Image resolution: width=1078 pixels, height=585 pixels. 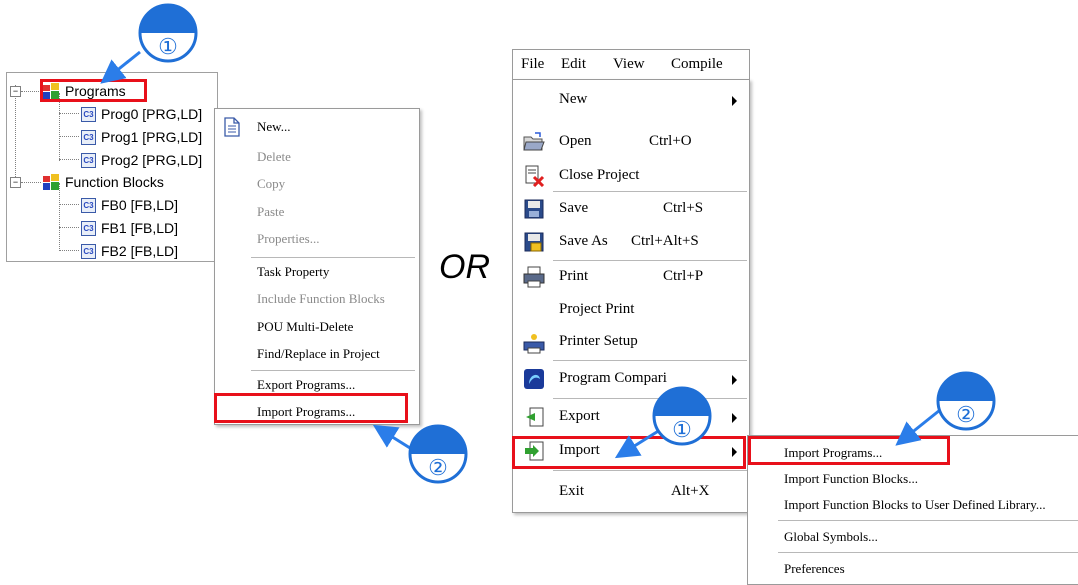 What do you see at coordinates (571, 491) in the screenshot?
I see `file-exit: Exit` at bounding box center [571, 491].